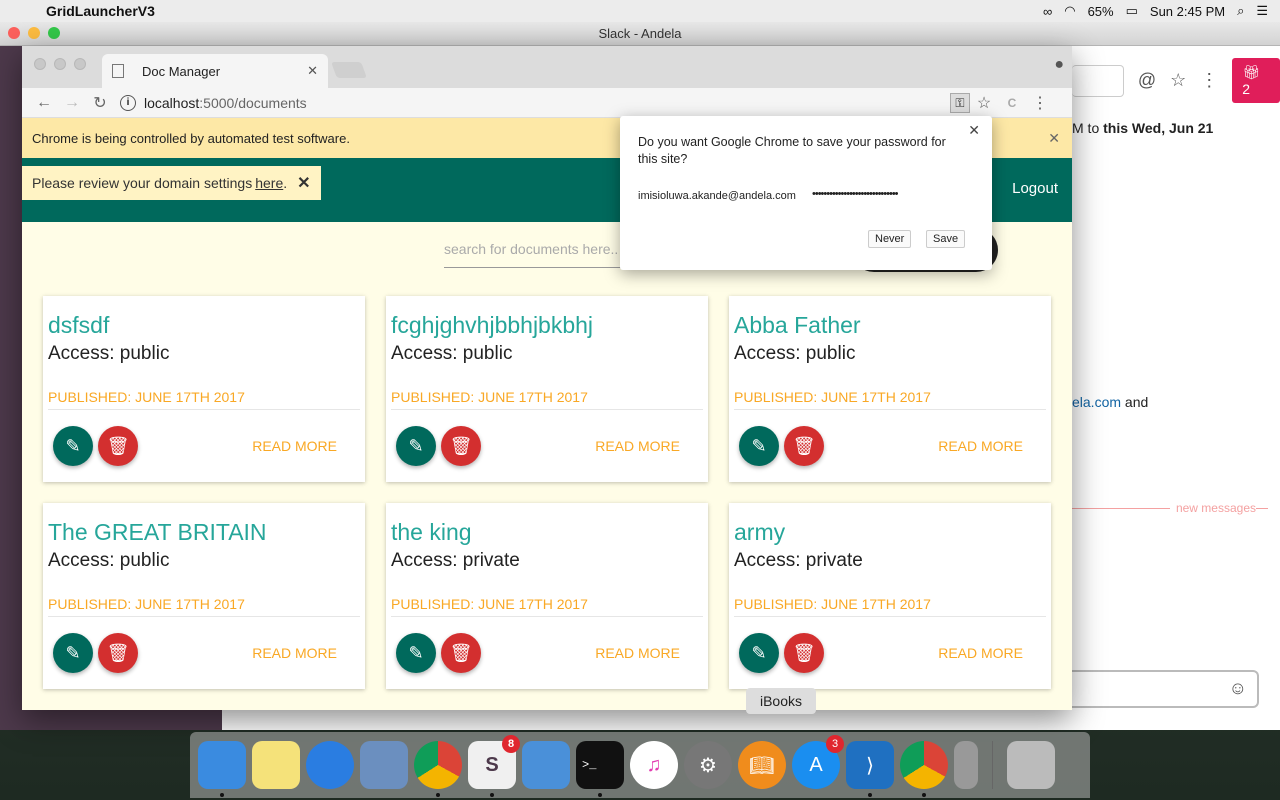 The height and width of the screenshot is (800, 1280). Describe the element at coordinates (1086, 128) in the screenshot. I see `message-text: M to` at that location.